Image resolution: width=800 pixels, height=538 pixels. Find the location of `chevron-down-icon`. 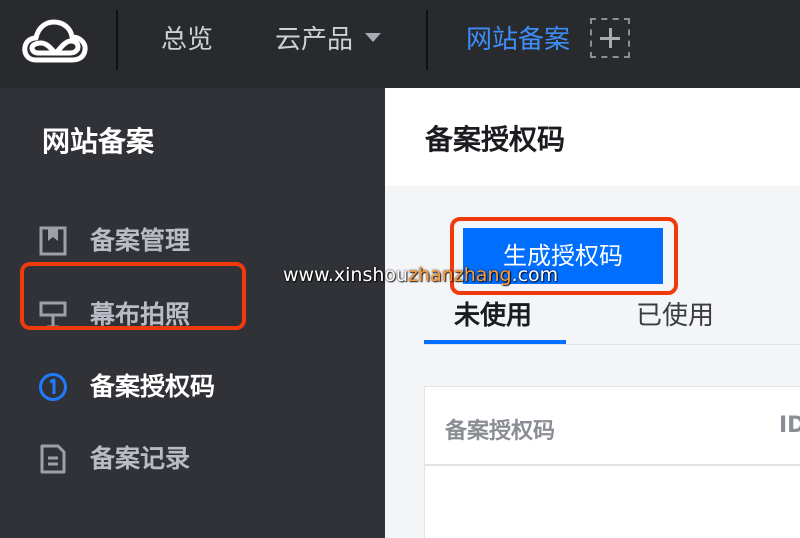

chevron-down-icon is located at coordinates (373, 37).